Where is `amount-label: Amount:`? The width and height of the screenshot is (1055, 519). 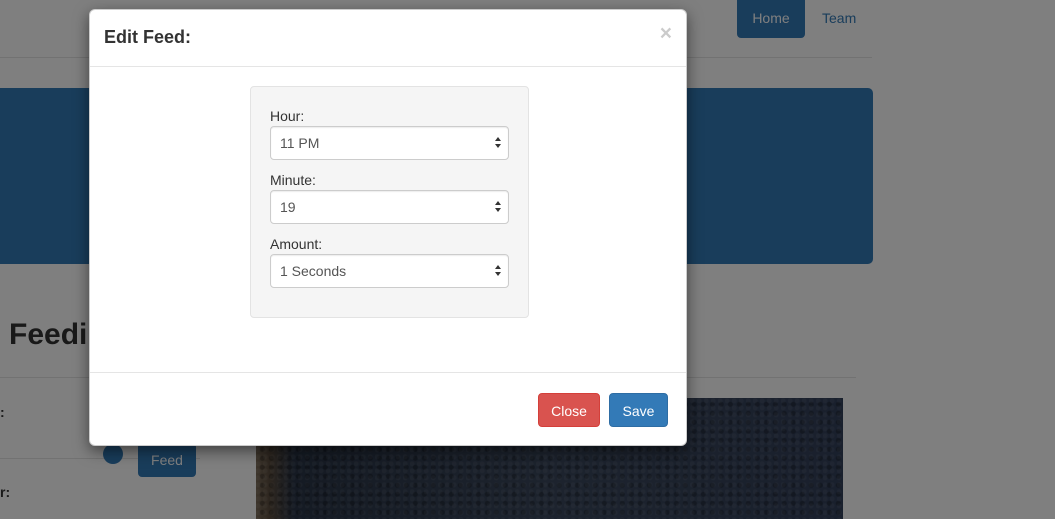 amount-label: Amount: is located at coordinates (296, 244).